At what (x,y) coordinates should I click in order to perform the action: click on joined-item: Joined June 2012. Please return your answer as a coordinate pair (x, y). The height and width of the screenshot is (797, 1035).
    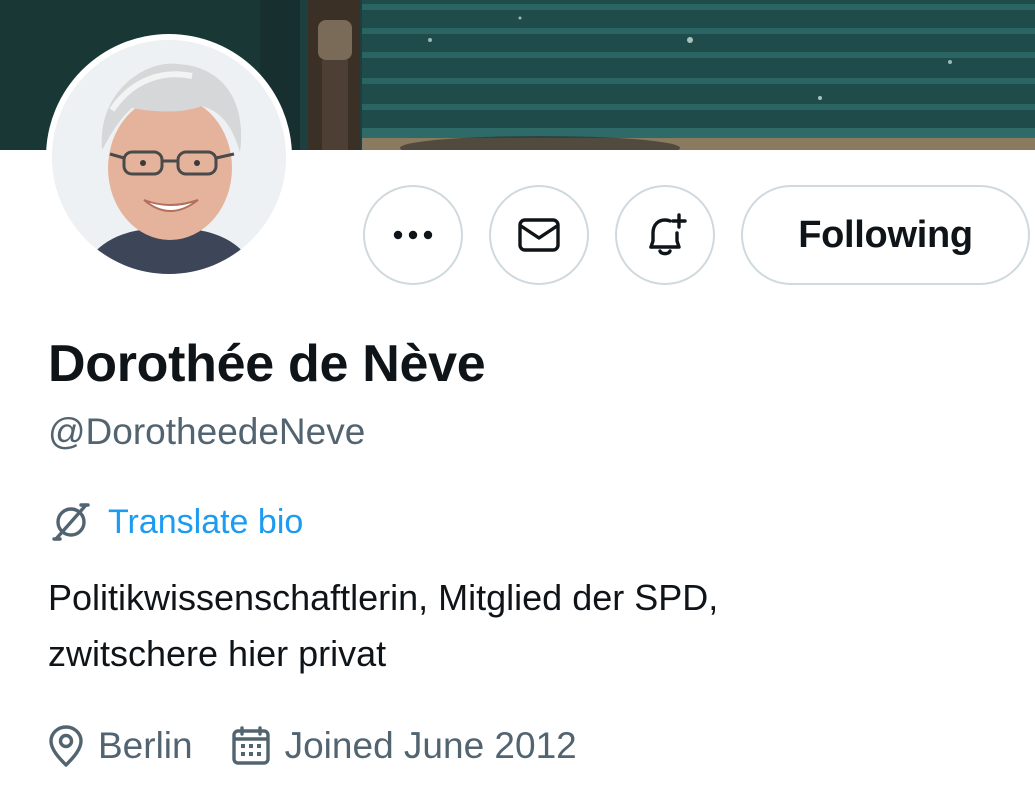
    Looking at the image, I should click on (404, 746).